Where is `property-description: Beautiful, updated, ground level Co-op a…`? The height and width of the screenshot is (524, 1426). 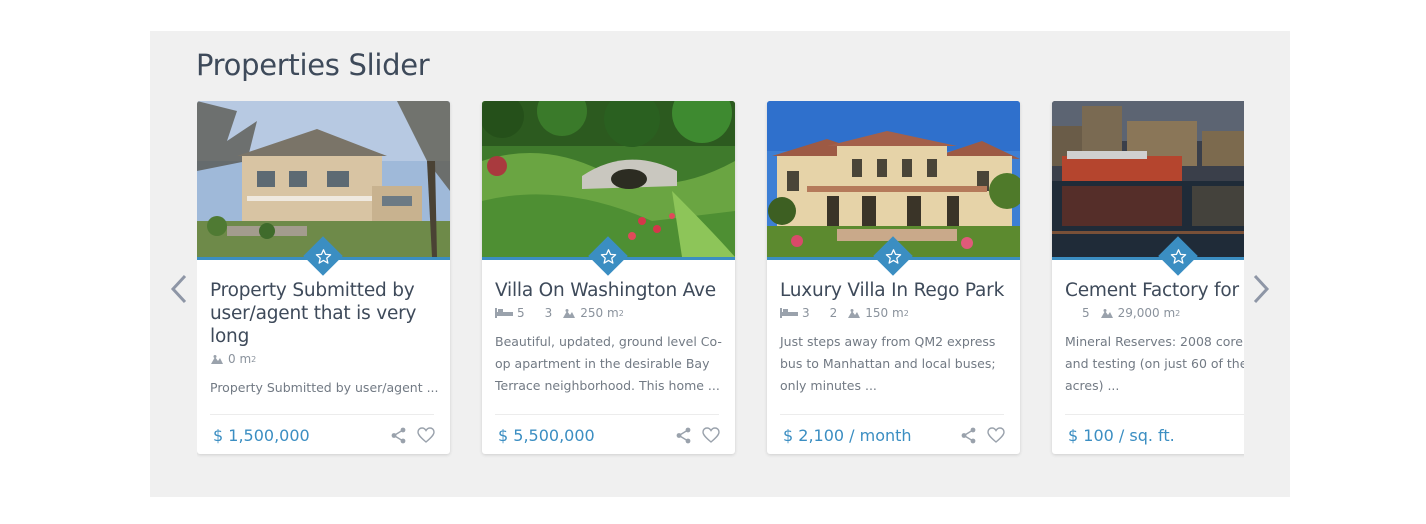
property-description: Beautiful, updated, ground level Co-op a… is located at coordinates (608, 363).